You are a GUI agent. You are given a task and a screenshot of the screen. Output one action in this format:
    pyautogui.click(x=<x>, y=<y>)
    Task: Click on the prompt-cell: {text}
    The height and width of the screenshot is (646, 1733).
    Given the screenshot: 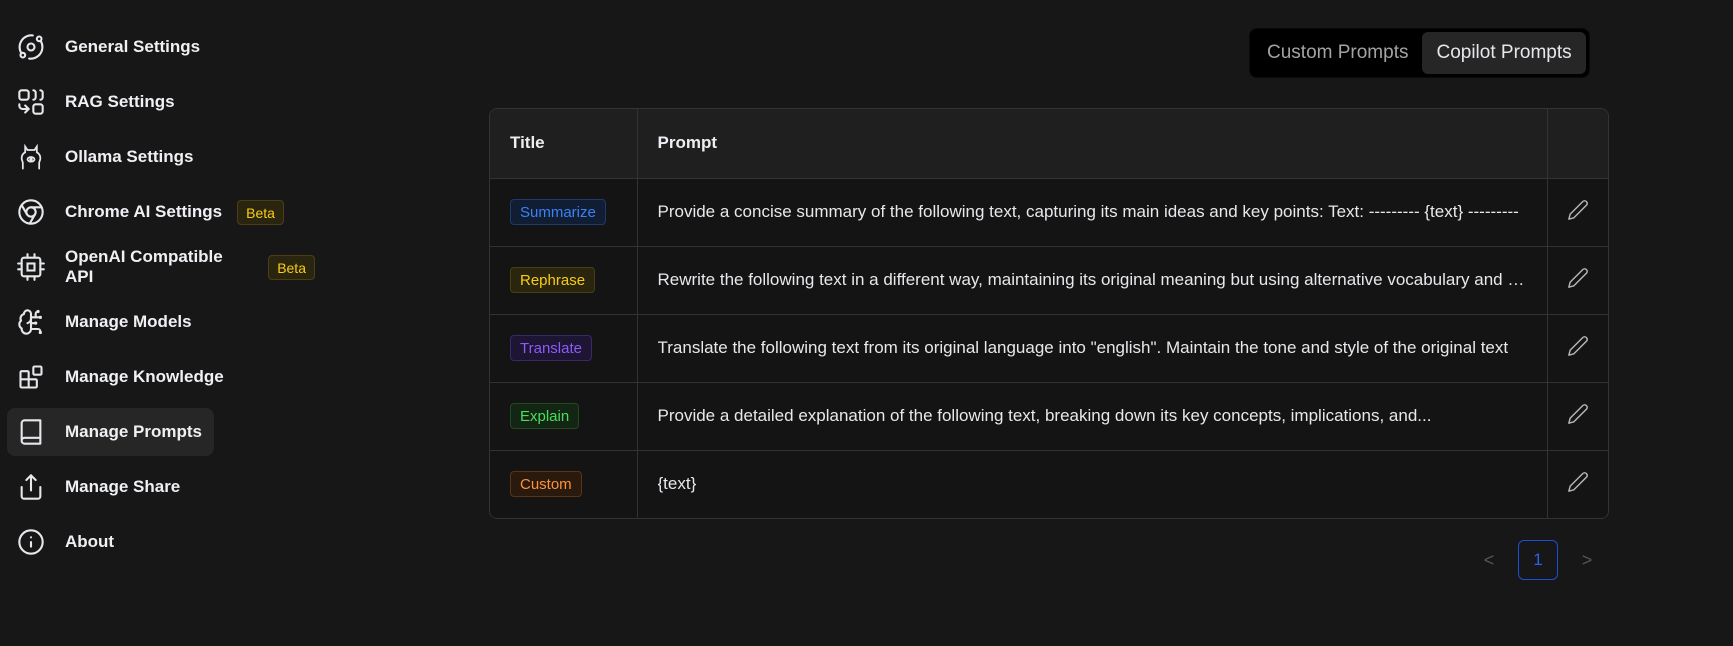 What is the action you would take?
    pyautogui.click(x=1092, y=483)
    